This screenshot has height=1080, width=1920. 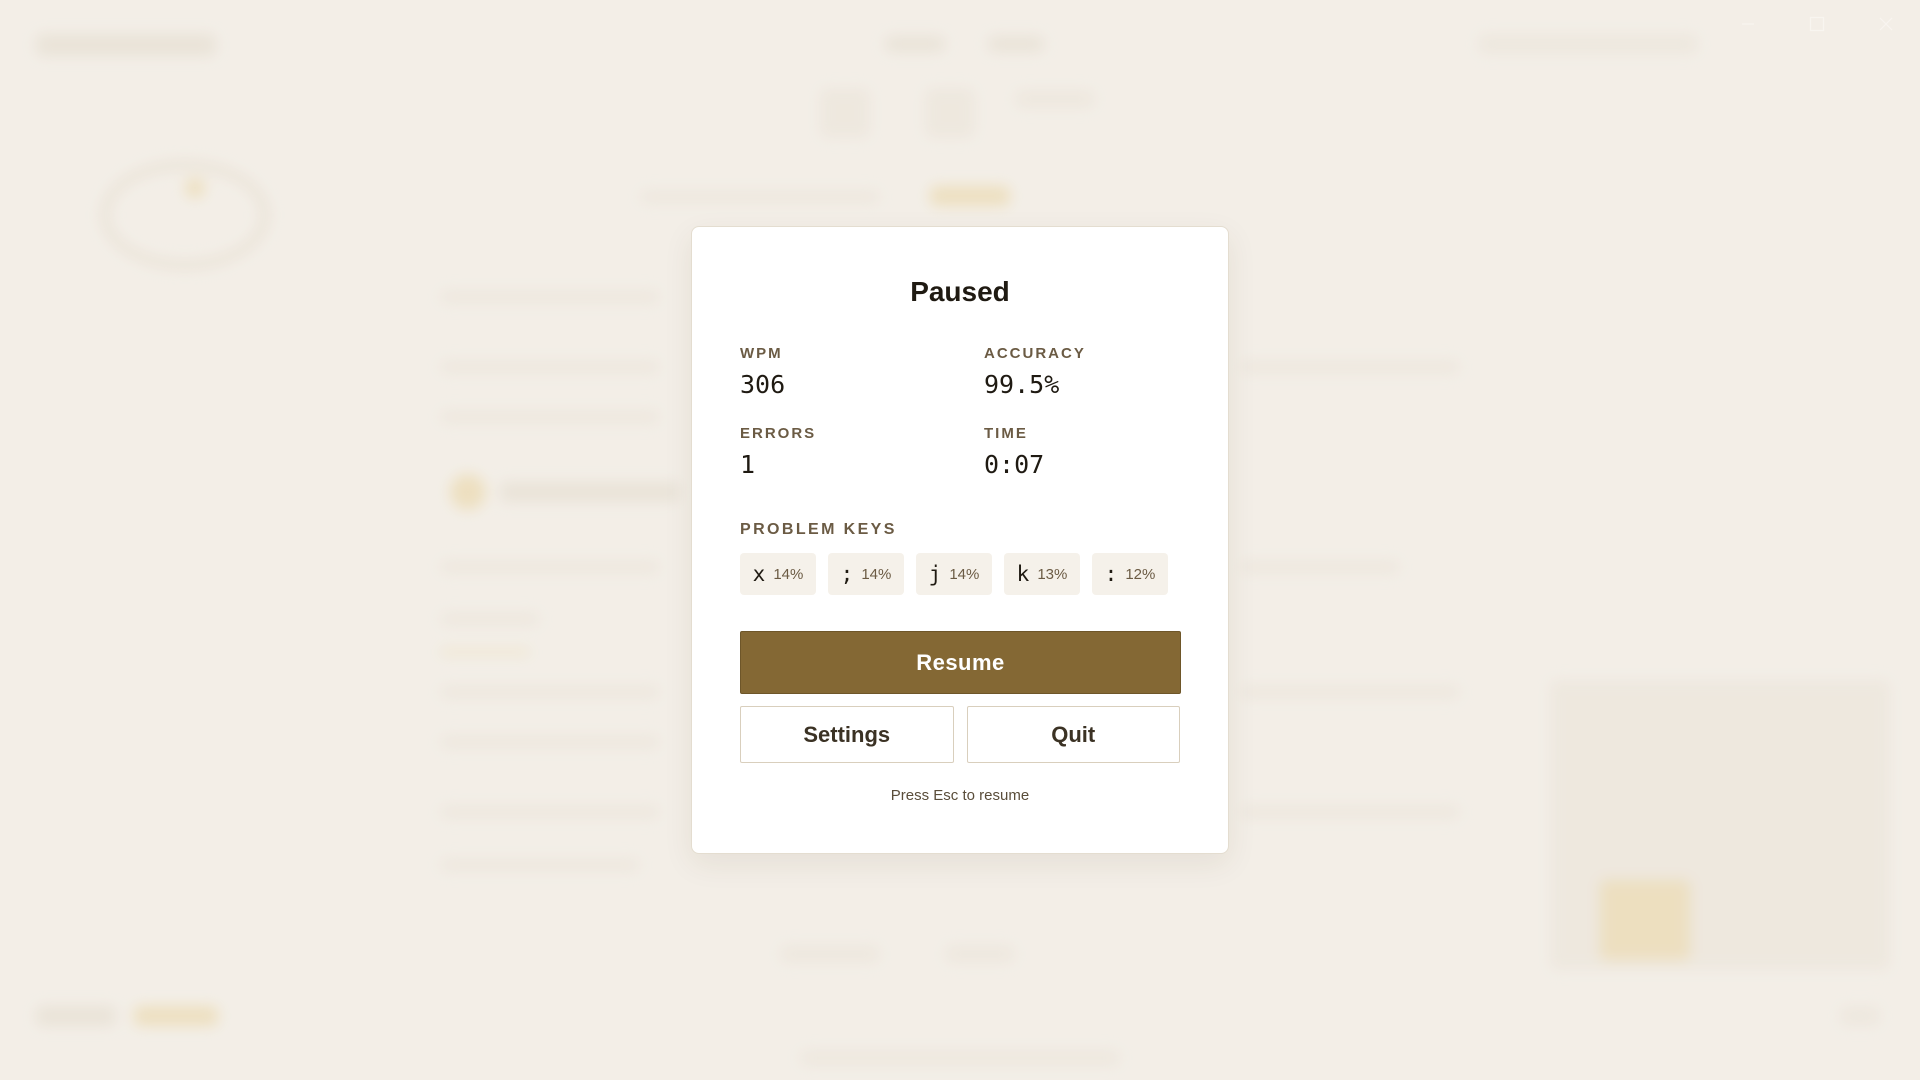 What do you see at coordinates (761, 353) in the screenshot?
I see `stat-label: WPM` at bounding box center [761, 353].